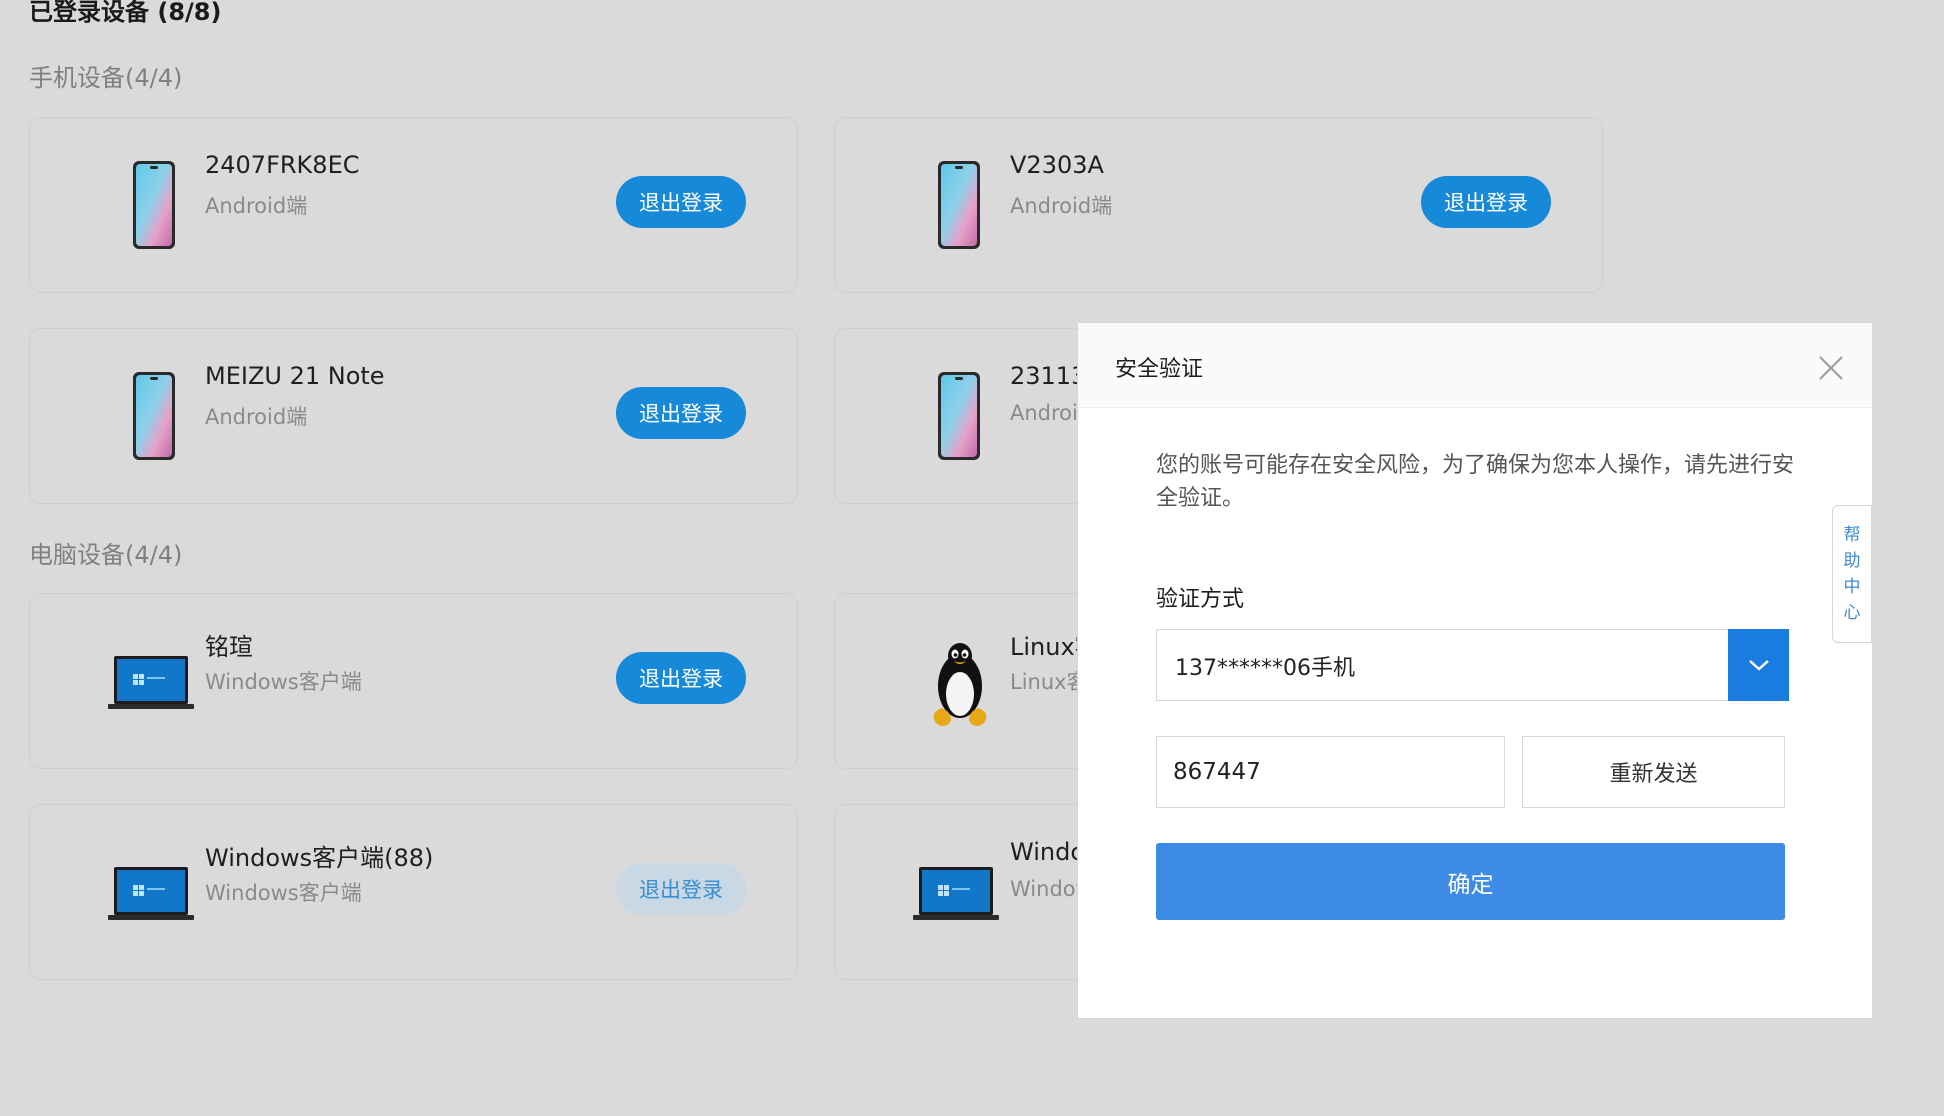  I want to click on help-char: 心, so click(1852, 613).